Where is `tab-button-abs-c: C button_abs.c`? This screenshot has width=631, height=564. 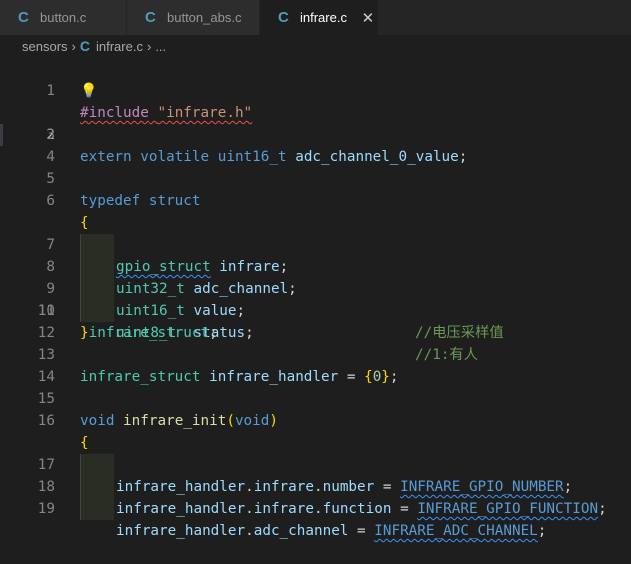
tab-button-abs-c: C button_abs.c is located at coordinates (193, 17).